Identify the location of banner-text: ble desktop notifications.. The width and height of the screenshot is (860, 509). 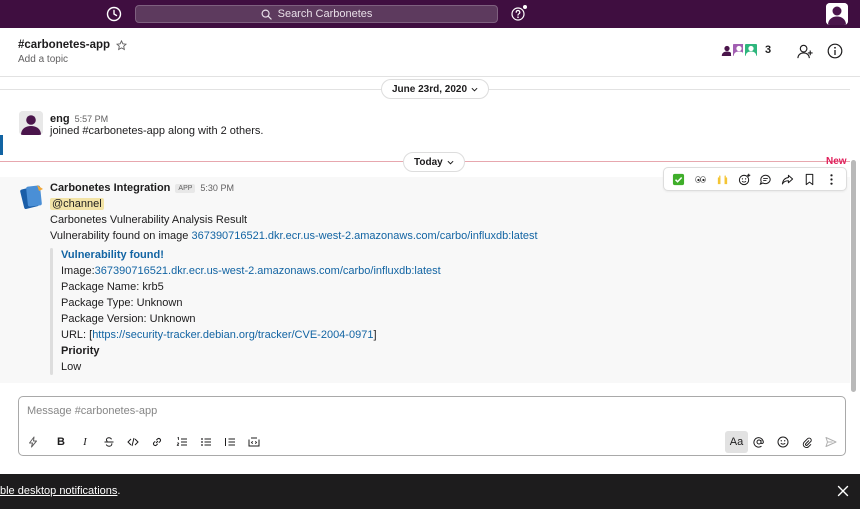
(60, 491).